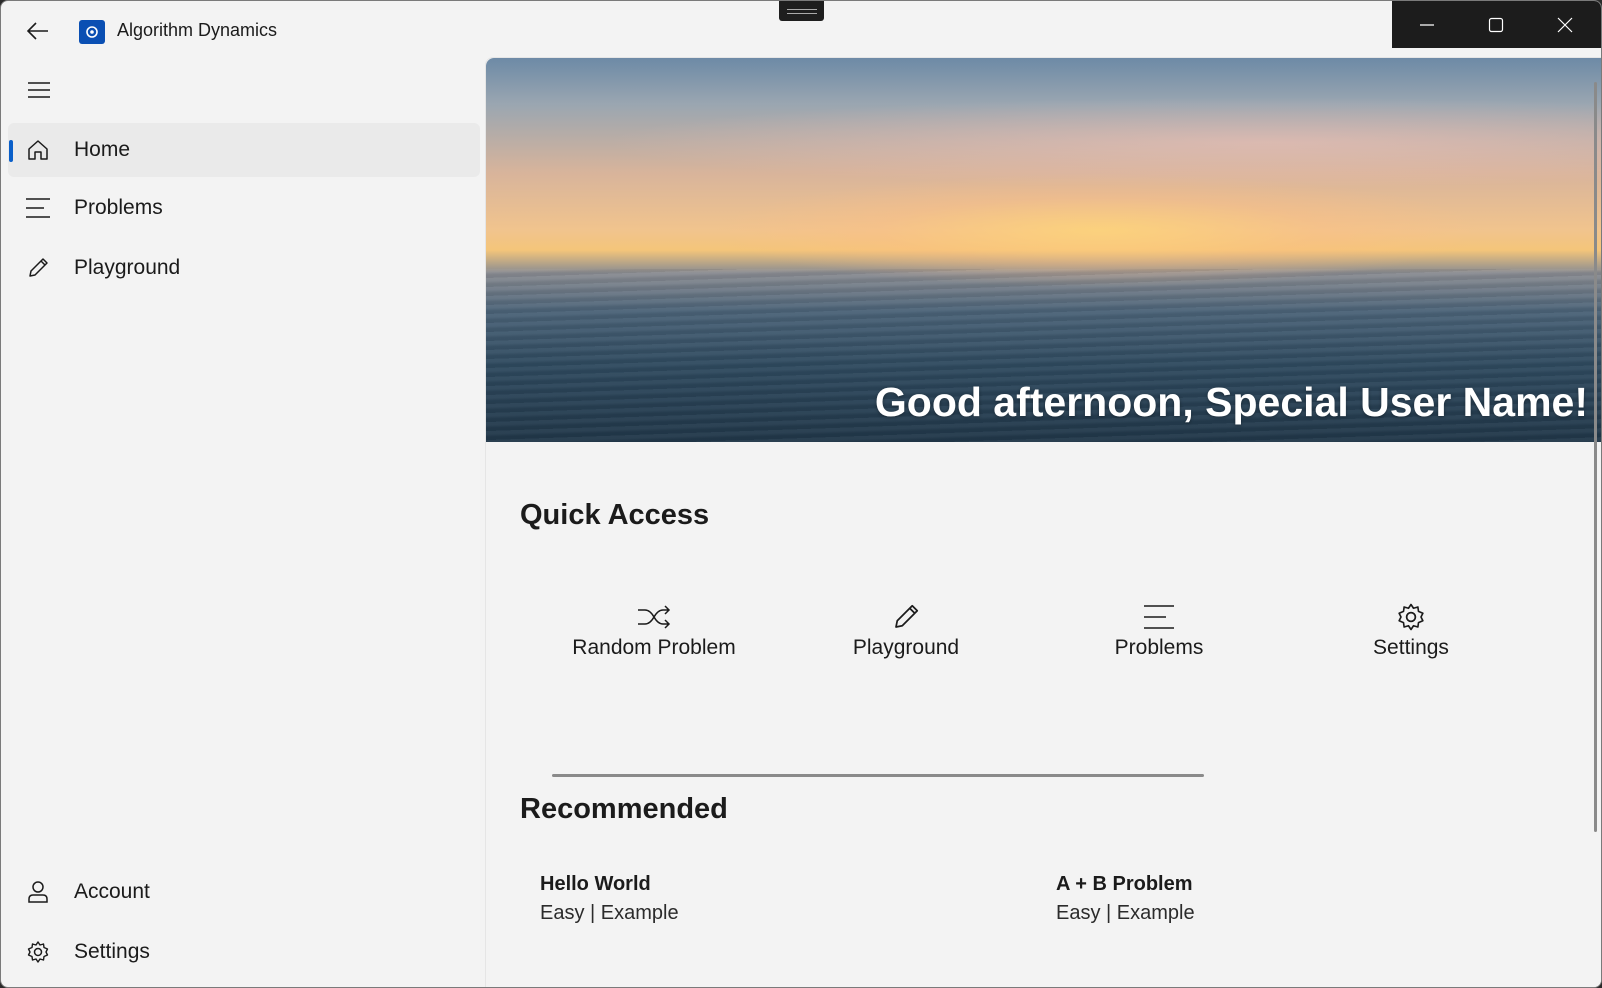 This screenshot has height=988, width=1602. What do you see at coordinates (801, 11) in the screenshot?
I see `window-drag-handle` at bounding box center [801, 11].